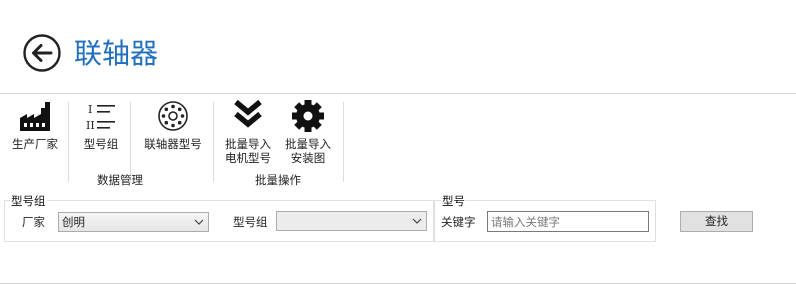 The height and width of the screenshot is (284, 796). What do you see at coordinates (278, 180) in the screenshot?
I see `group-label-batch-operations: 批量操作` at bounding box center [278, 180].